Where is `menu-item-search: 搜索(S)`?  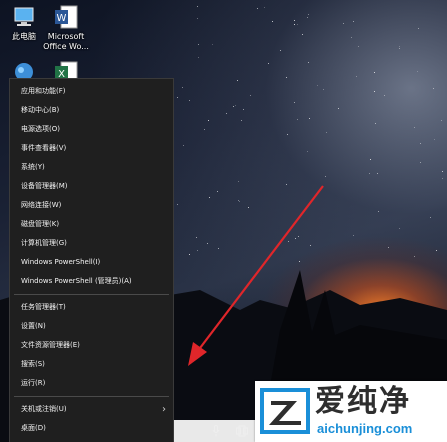 menu-item-search: 搜索(S) is located at coordinates (91, 364).